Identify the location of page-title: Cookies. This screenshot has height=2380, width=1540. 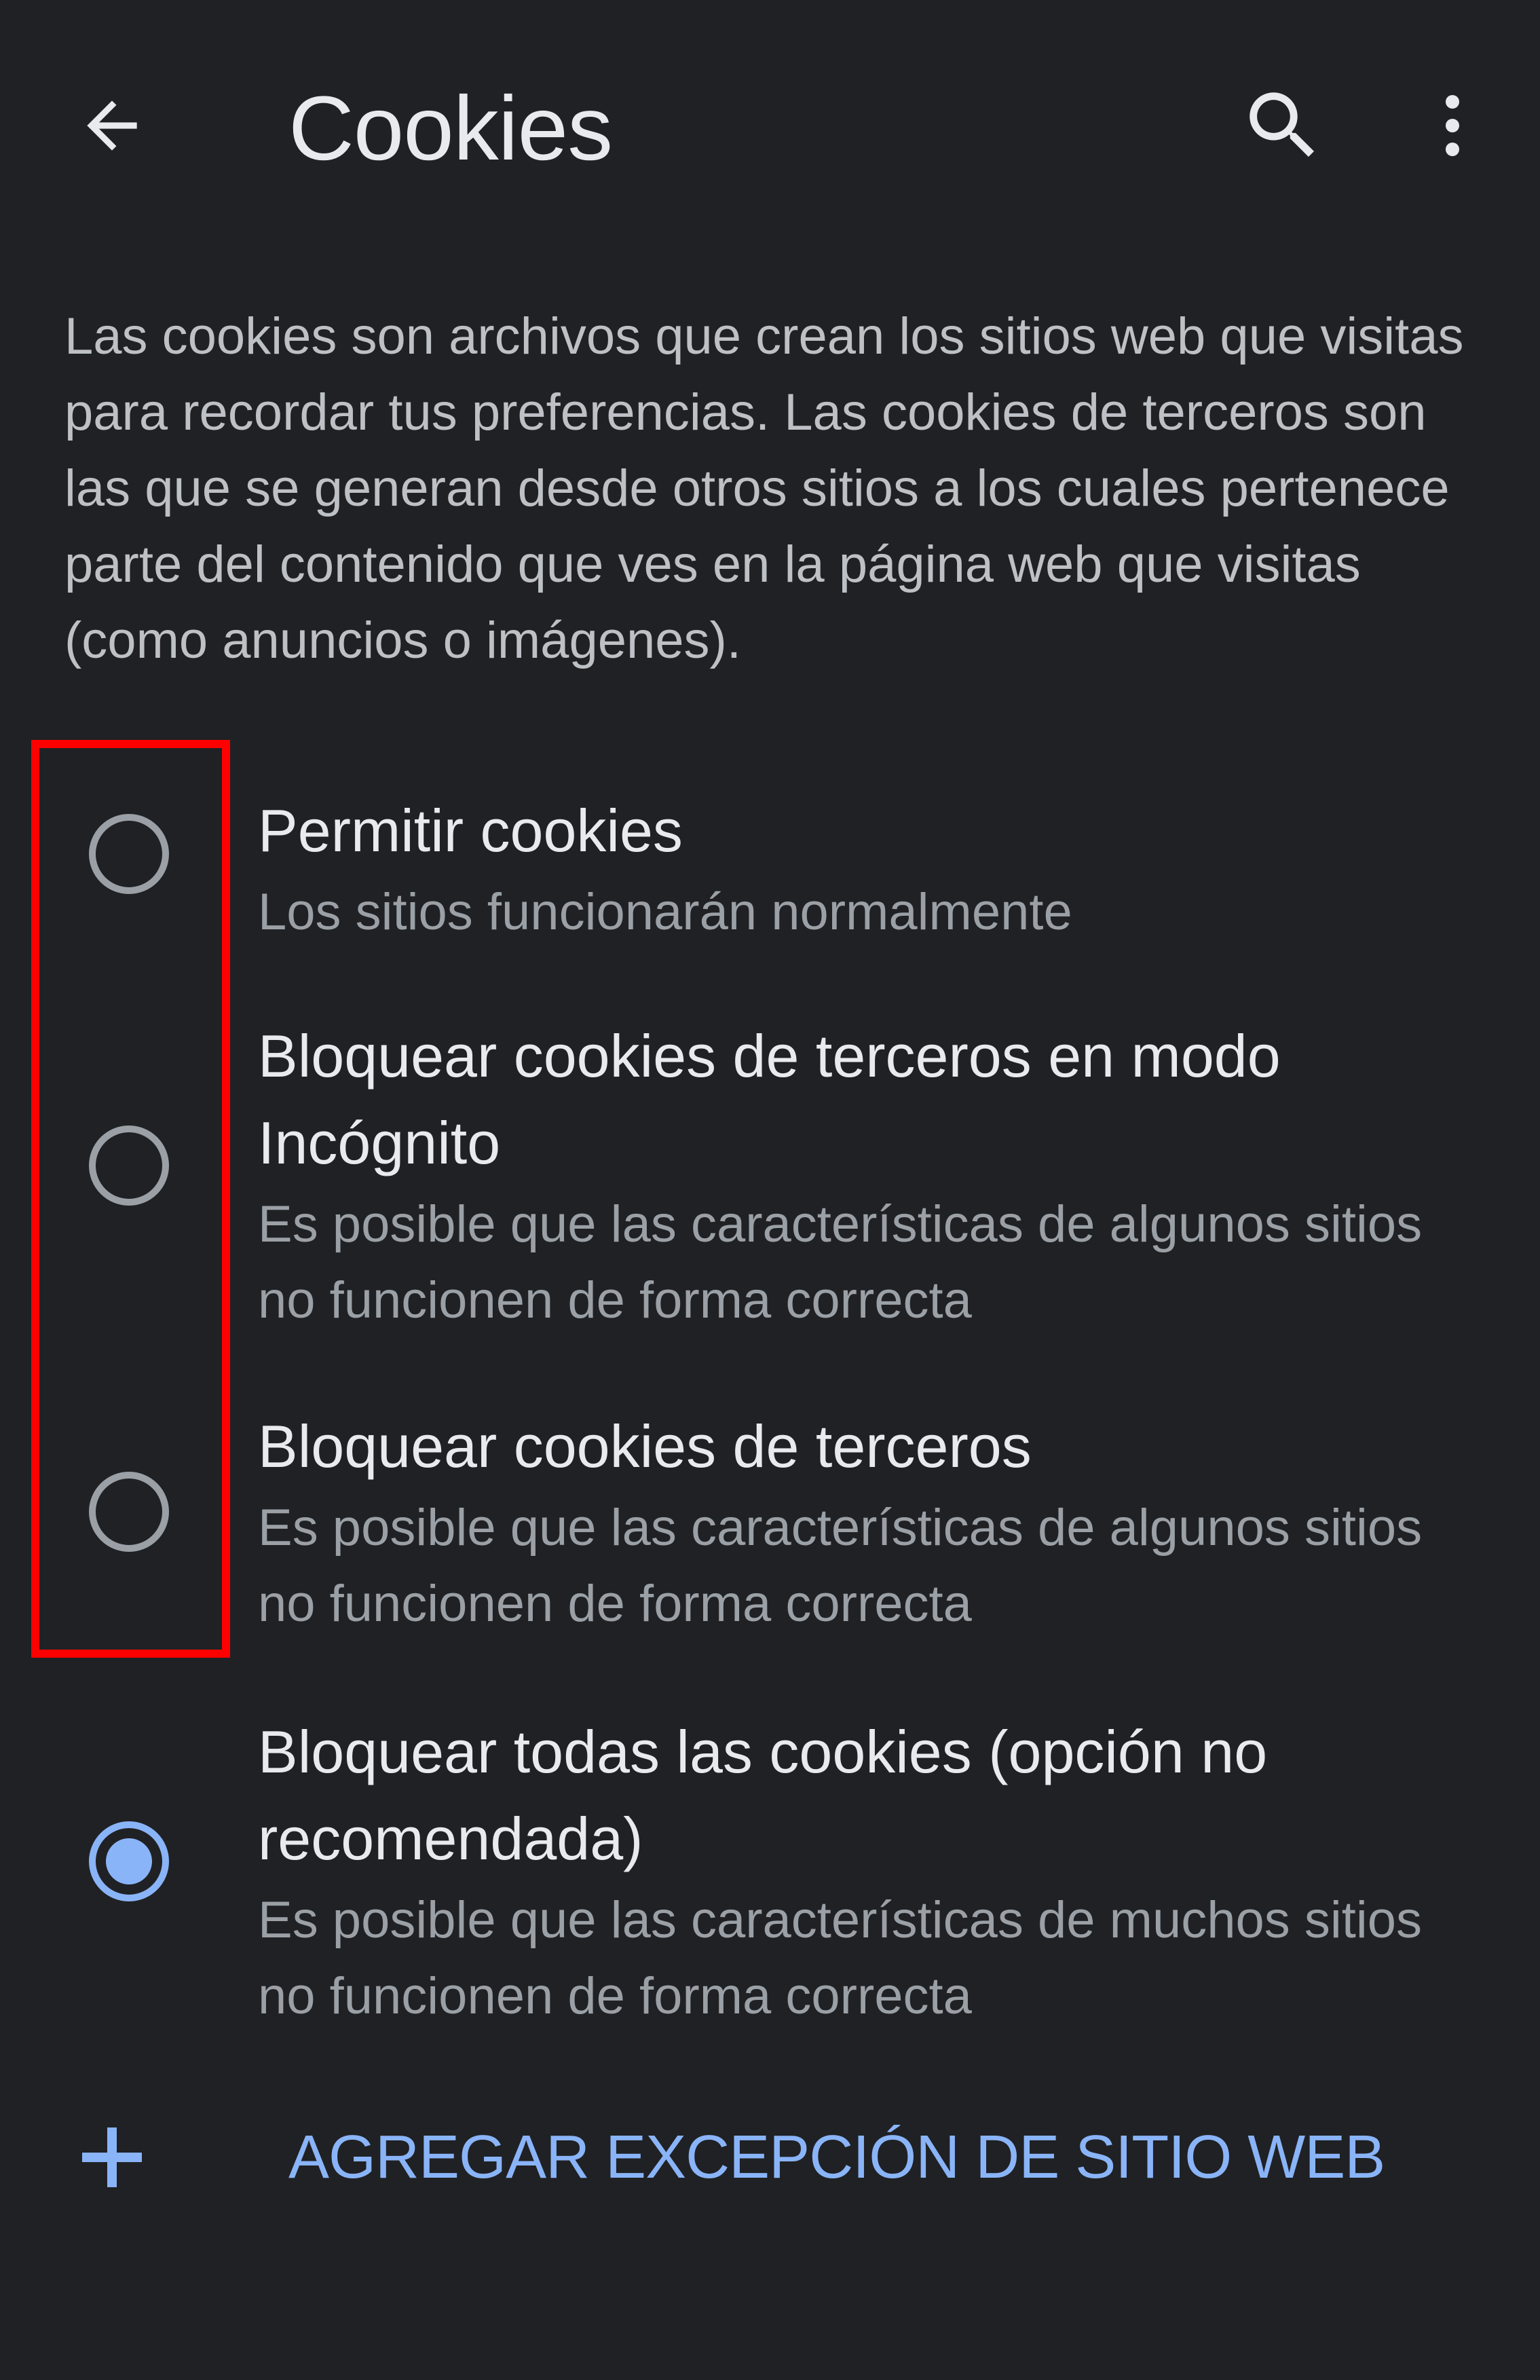
(451, 128).